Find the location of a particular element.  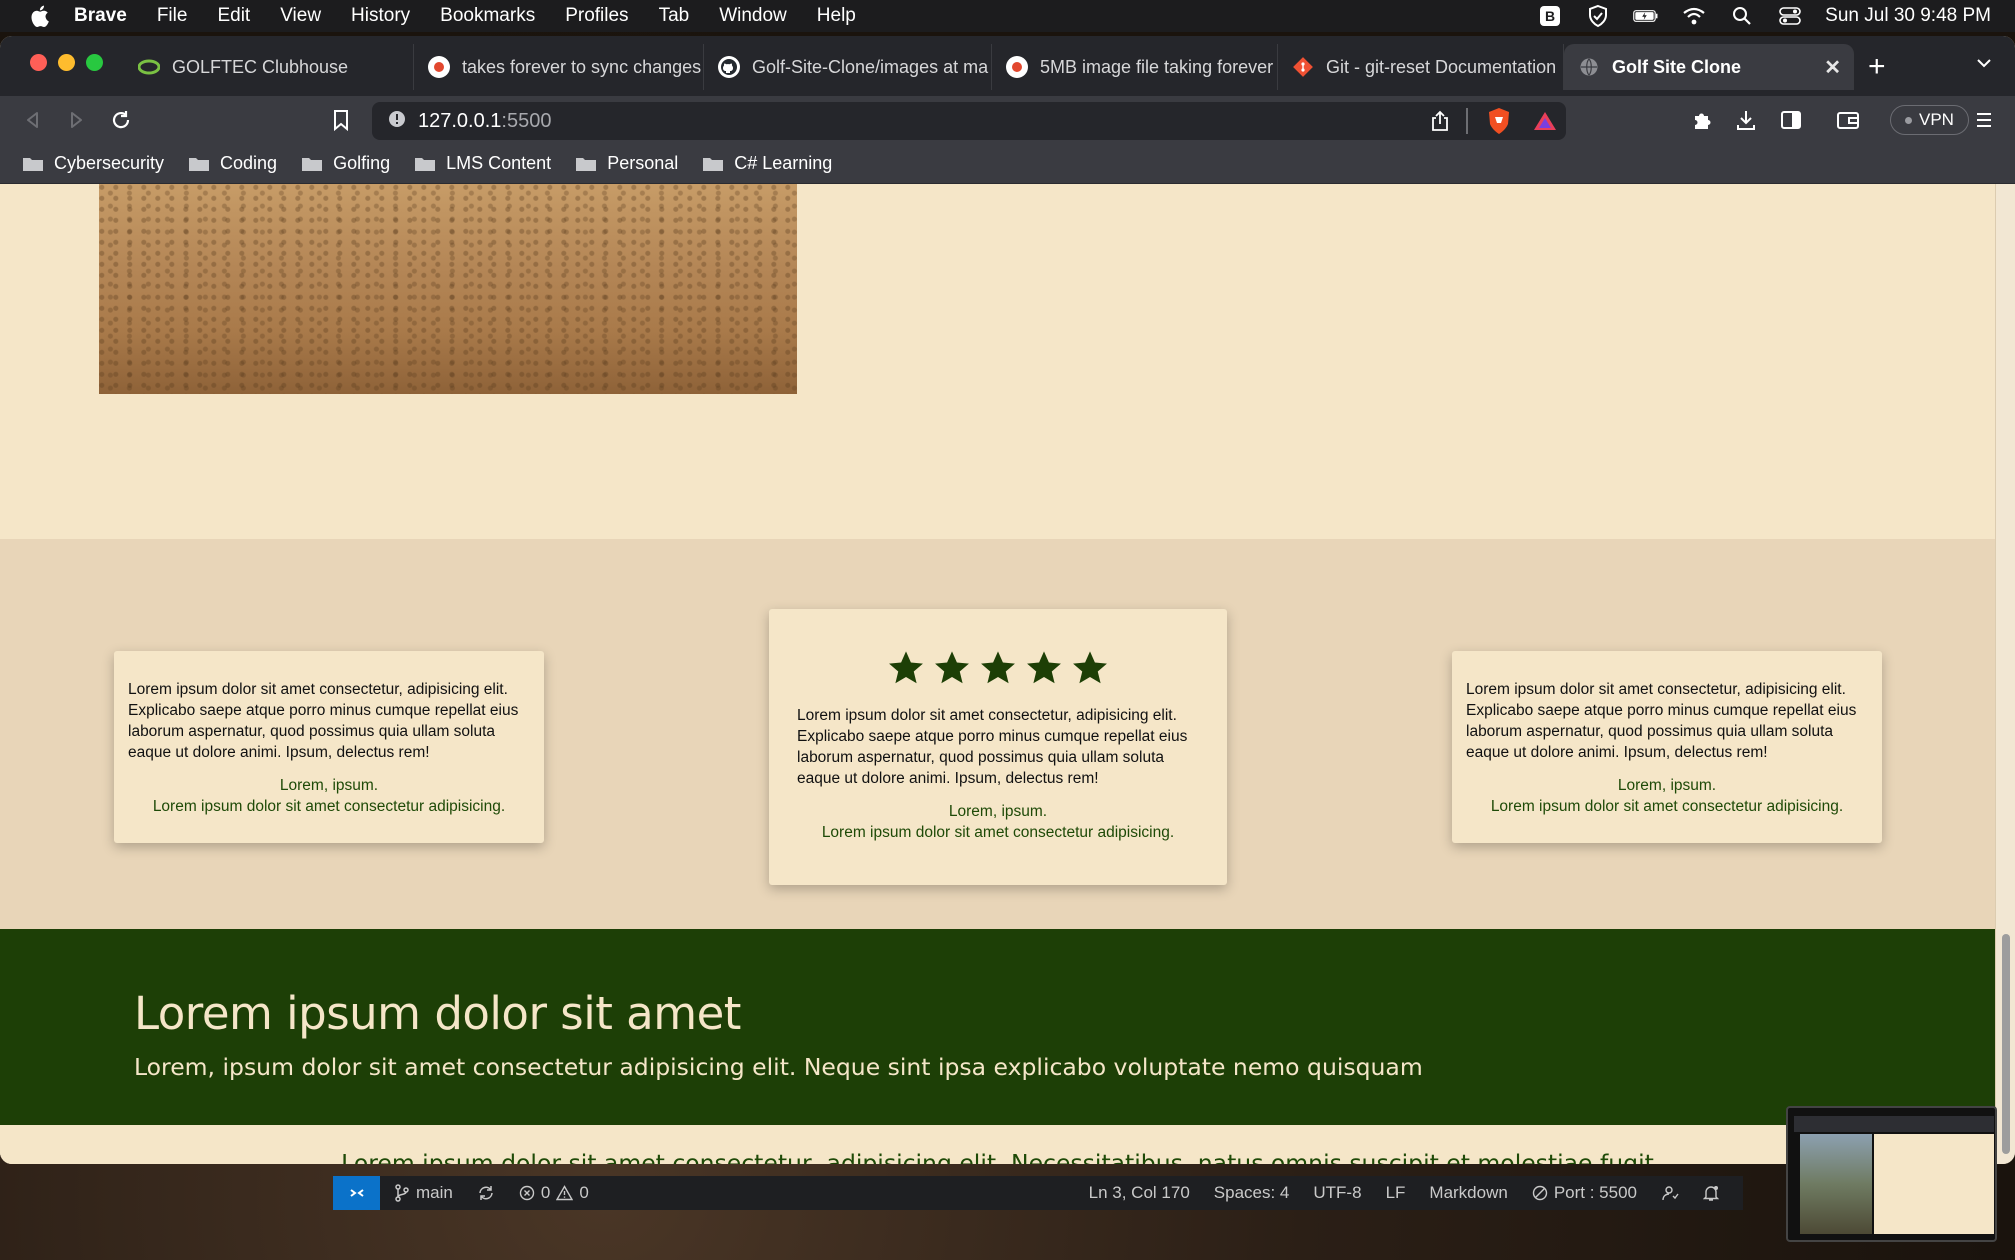

bookmark-folder-cybersecurity: Cybersecurity is located at coordinates (93, 163).